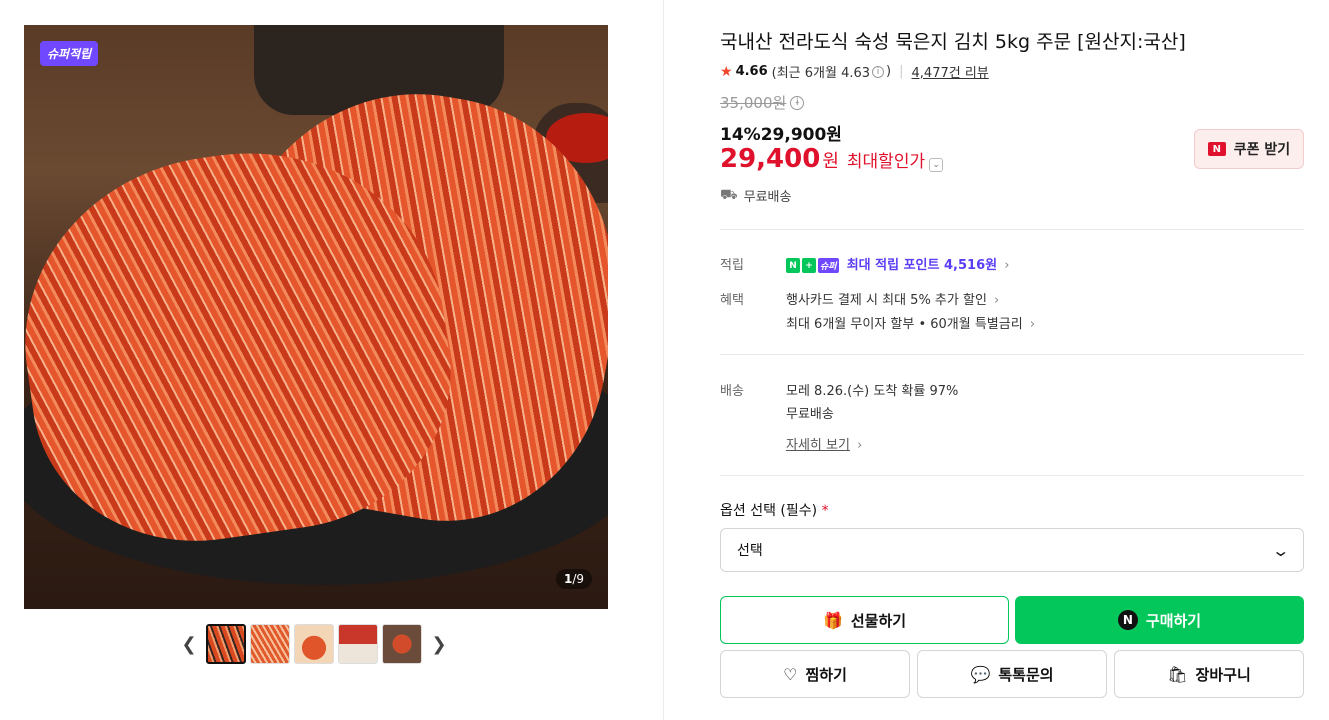 The width and height of the screenshot is (1329, 720). What do you see at coordinates (810, 414) in the screenshot?
I see `delivery-fee: 무료배송` at bounding box center [810, 414].